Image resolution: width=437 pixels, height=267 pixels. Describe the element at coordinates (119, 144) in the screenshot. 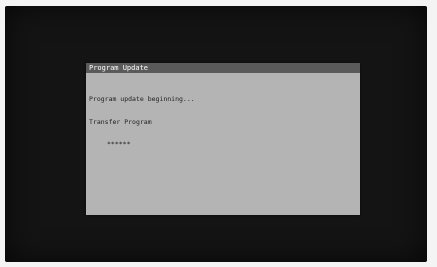

I see `progress-indicator: ******` at that location.